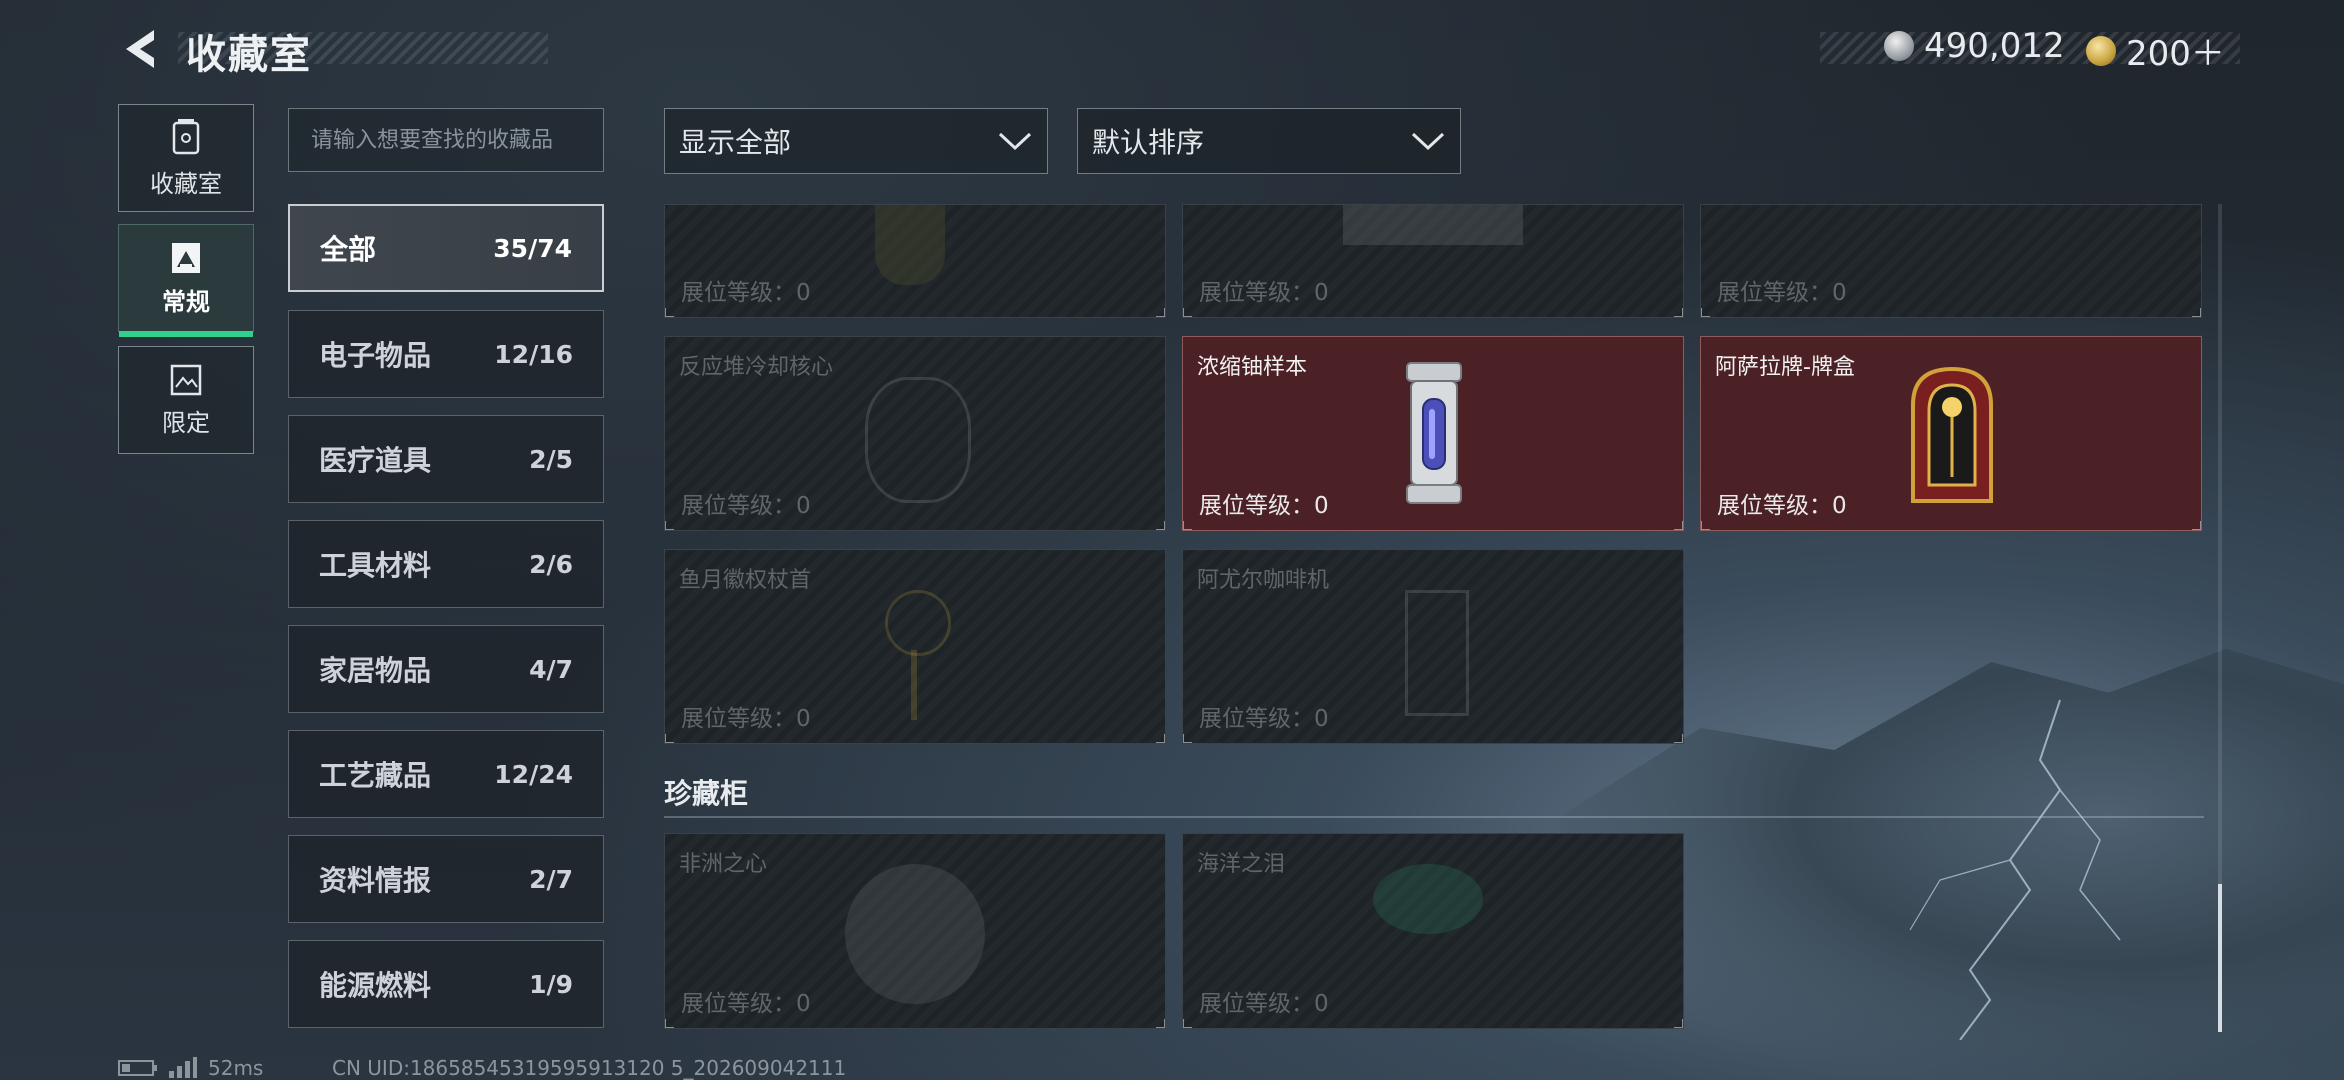  What do you see at coordinates (551, 984) in the screenshot?
I see `category-count: 1/9` at bounding box center [551, 984].